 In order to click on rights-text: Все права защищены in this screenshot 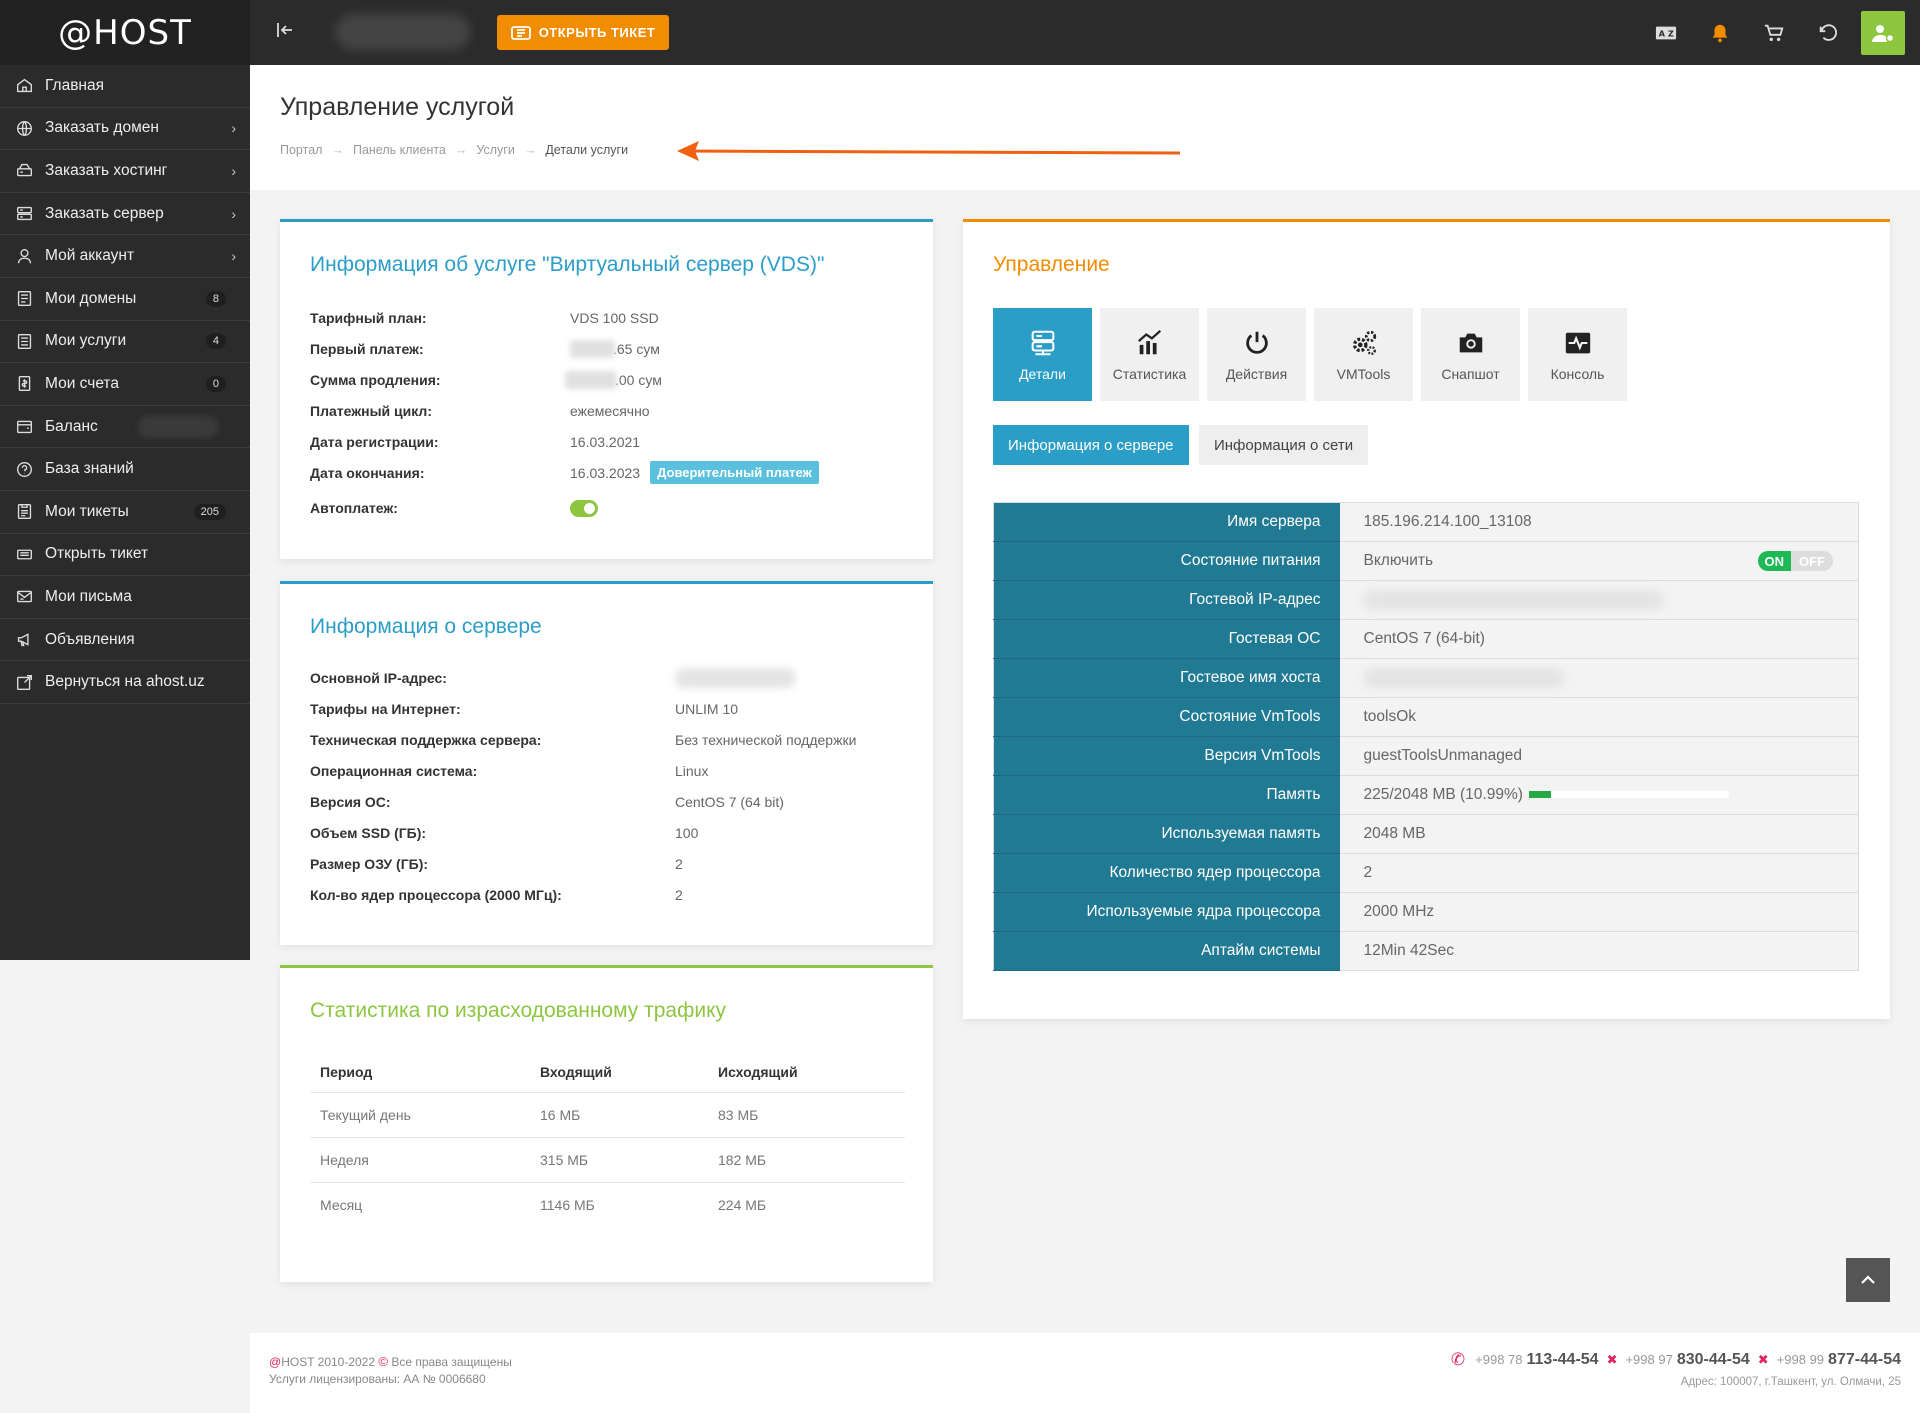, I will do `click(451, 1362)`.